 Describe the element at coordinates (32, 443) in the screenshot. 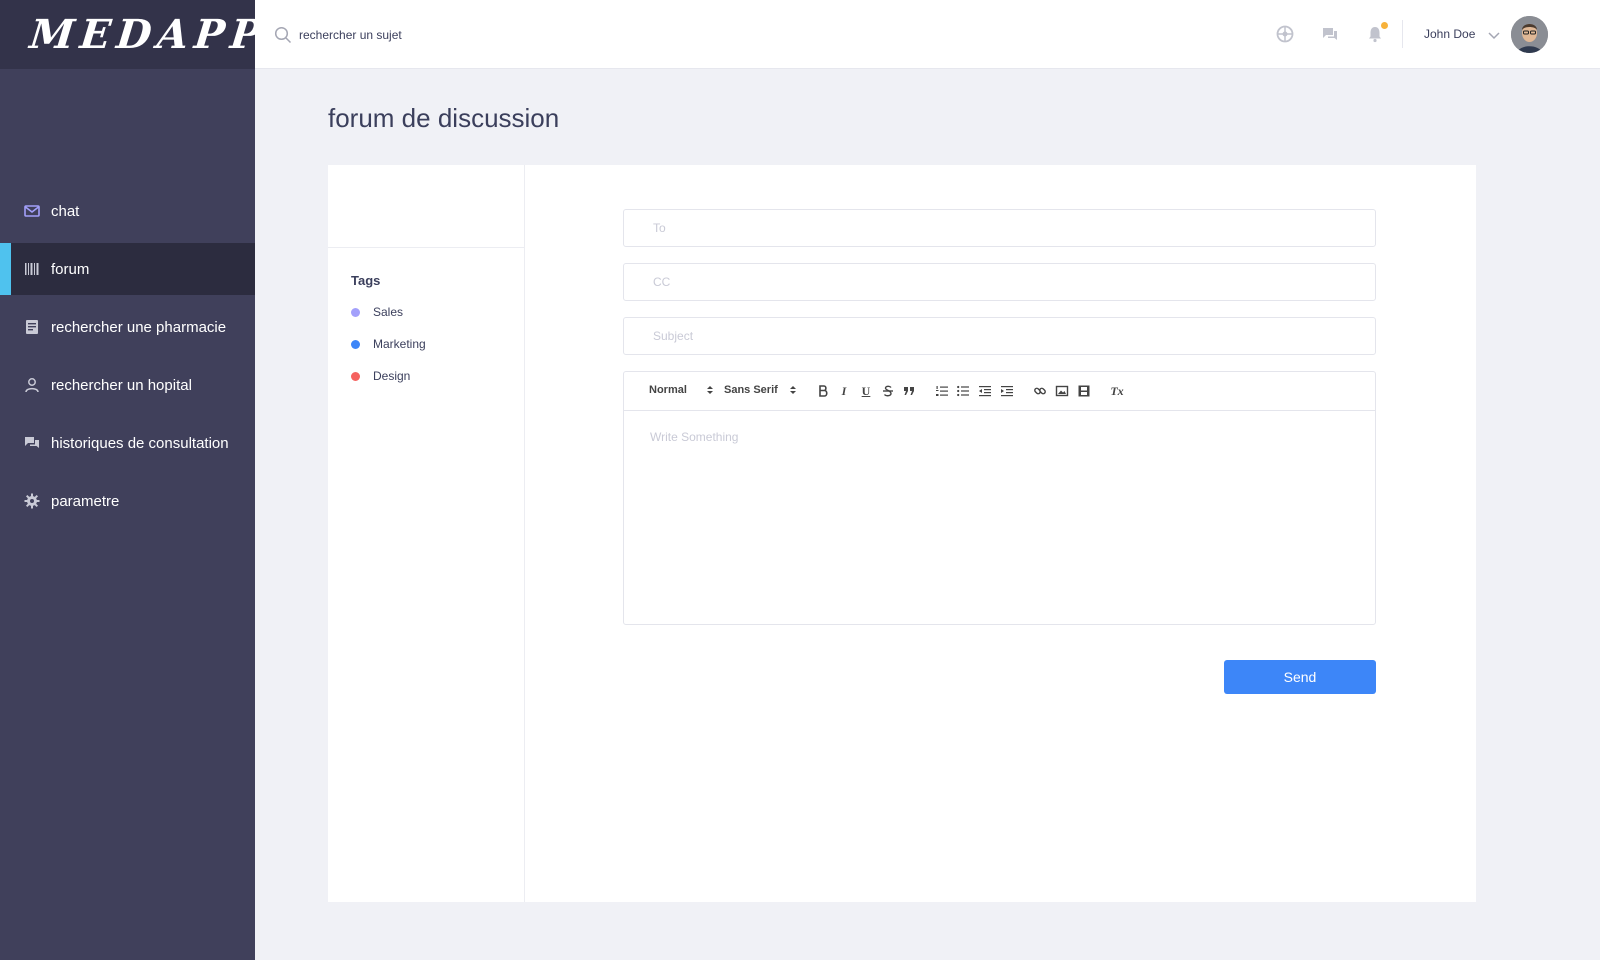

I see `chat-bubbles-icon` at that location.